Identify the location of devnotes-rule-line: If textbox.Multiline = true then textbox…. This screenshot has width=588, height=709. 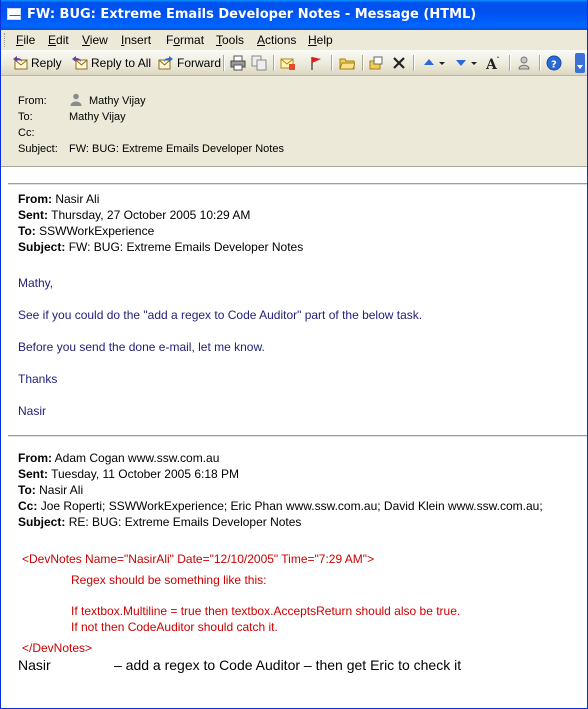
(266, 611).